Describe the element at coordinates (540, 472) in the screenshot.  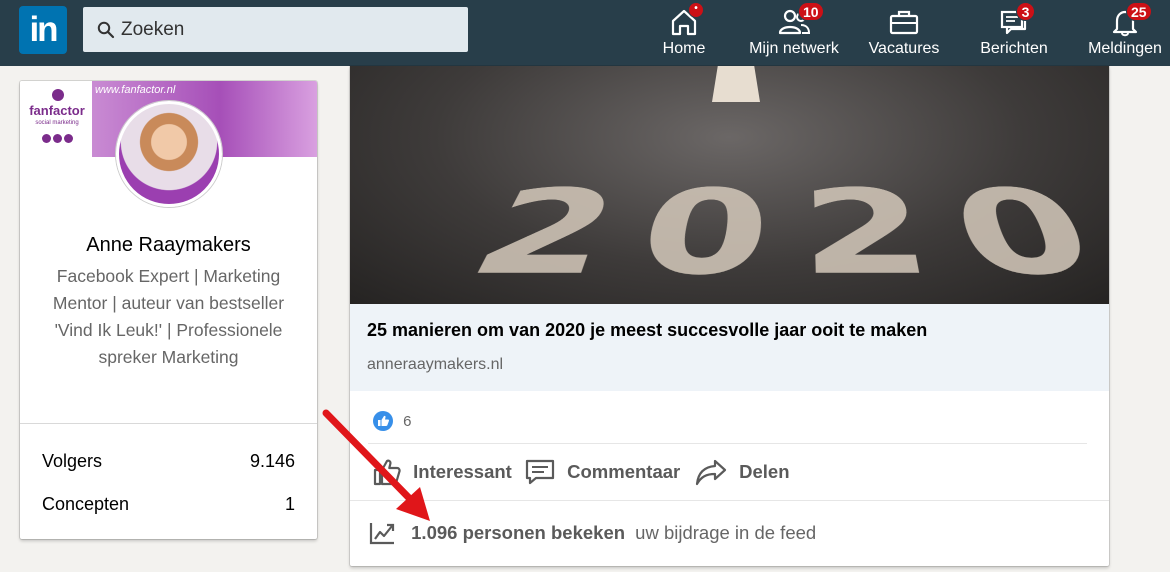
I see `comment-icon` at that location.